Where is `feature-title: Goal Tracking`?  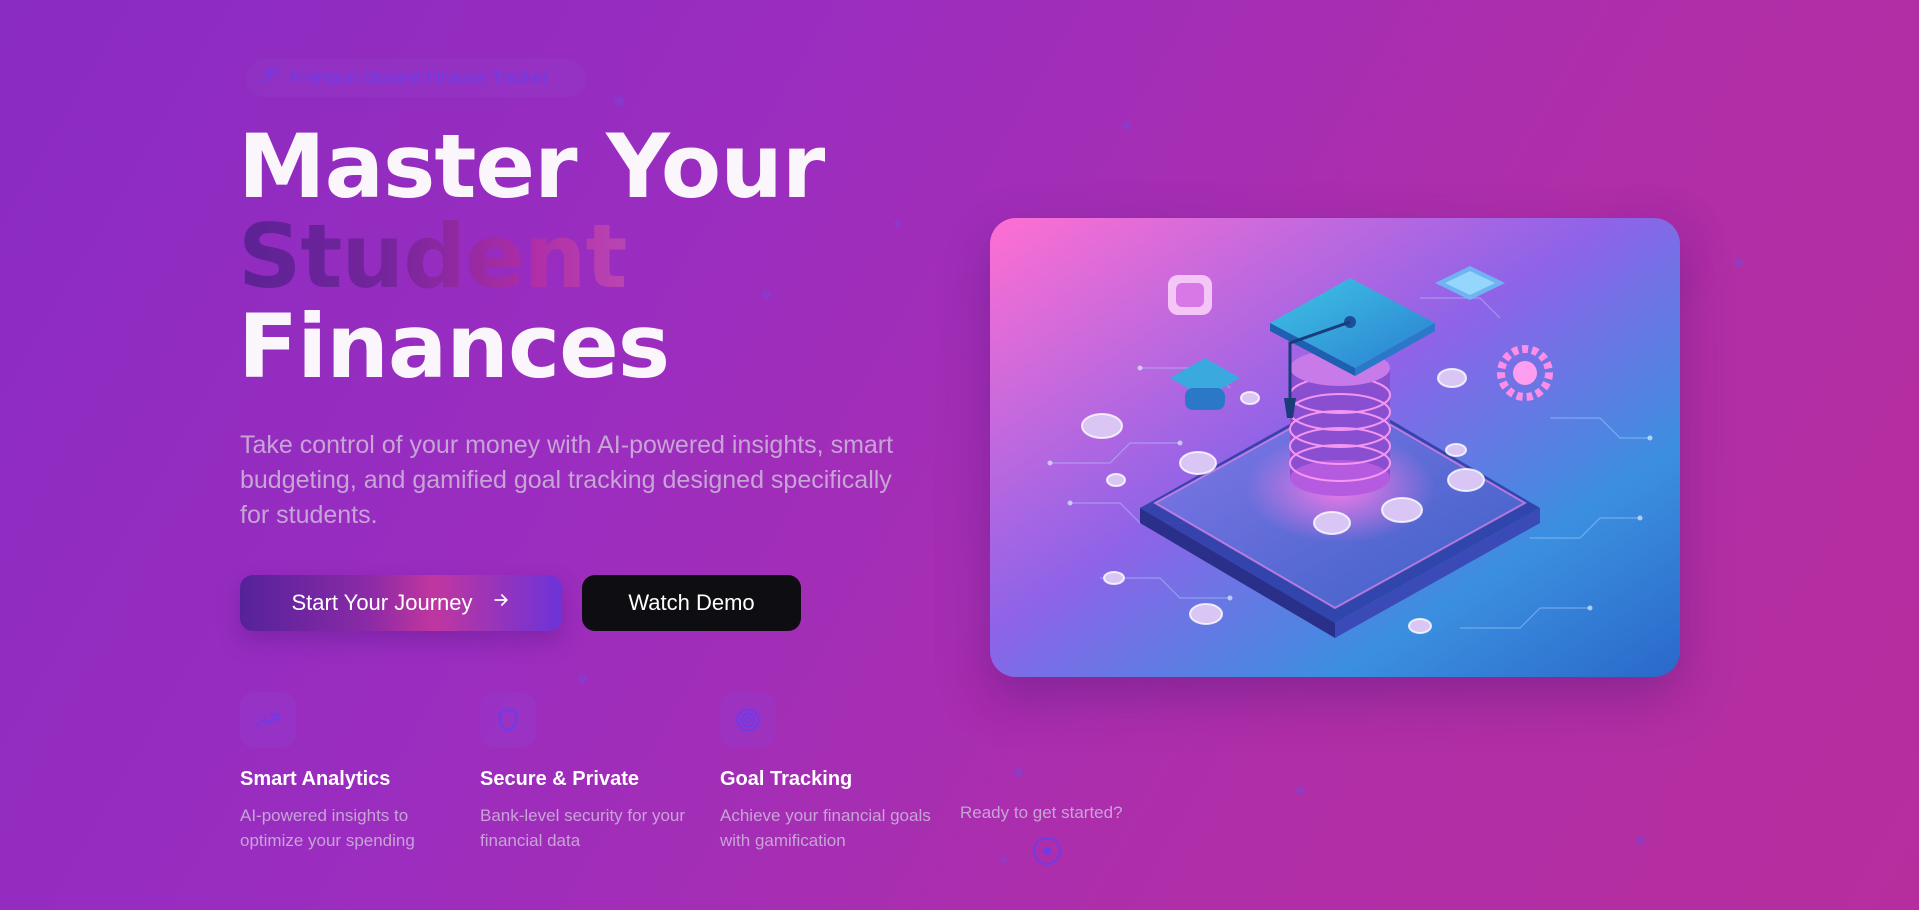
feature-title: Goal Tracking is located at coordinates (786, 779).